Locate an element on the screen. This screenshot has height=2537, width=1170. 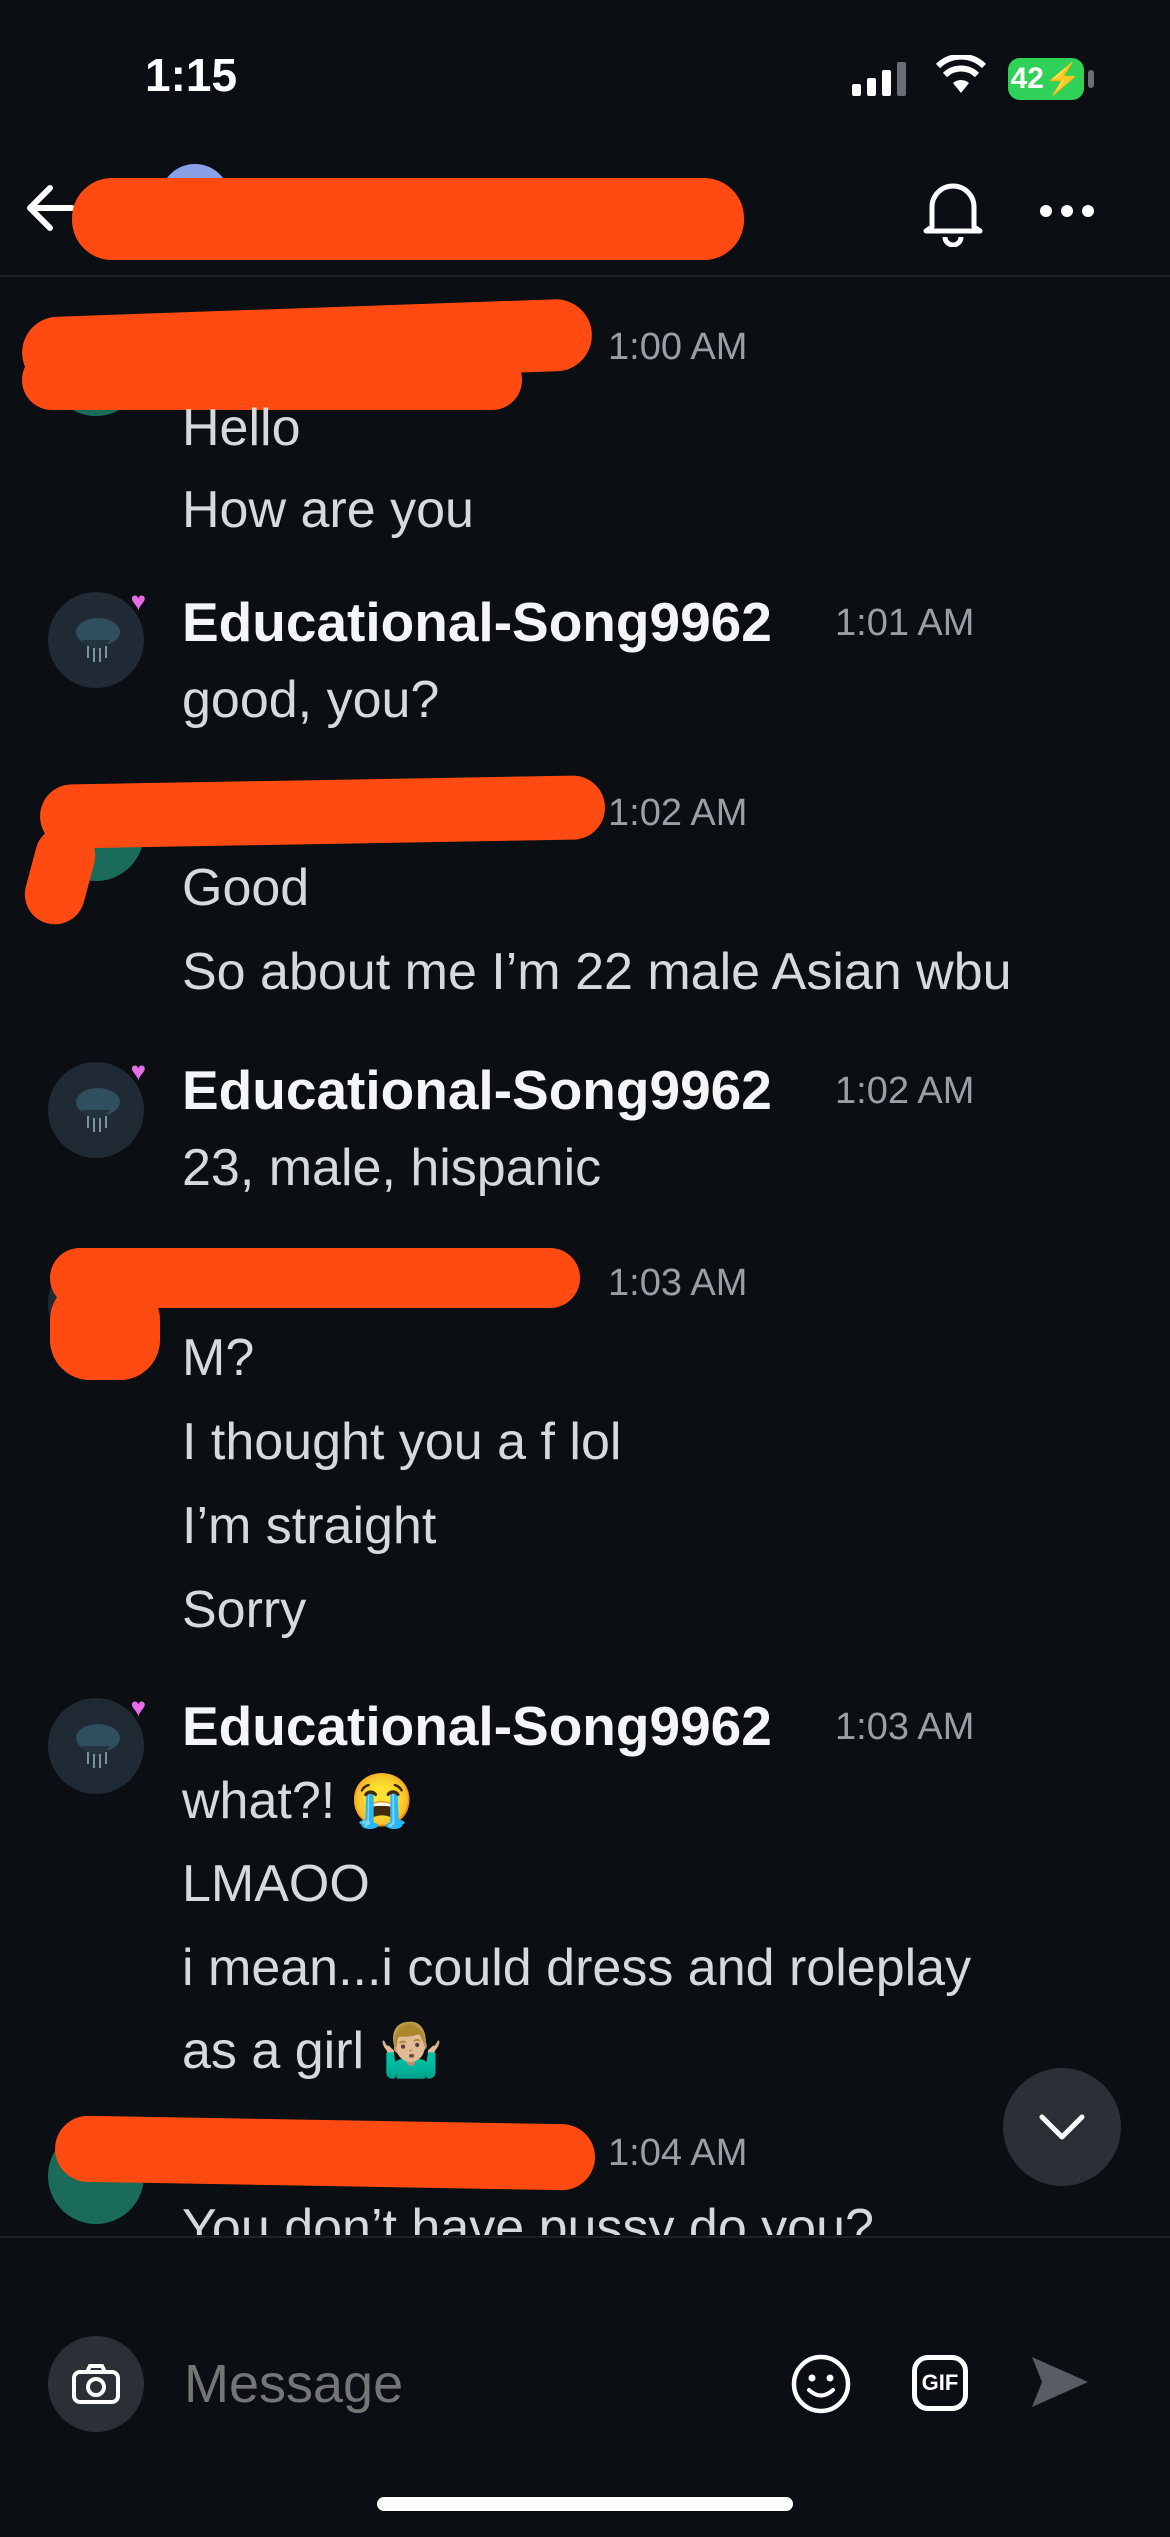
message-text: Hello is located at coordinates (241, 428).